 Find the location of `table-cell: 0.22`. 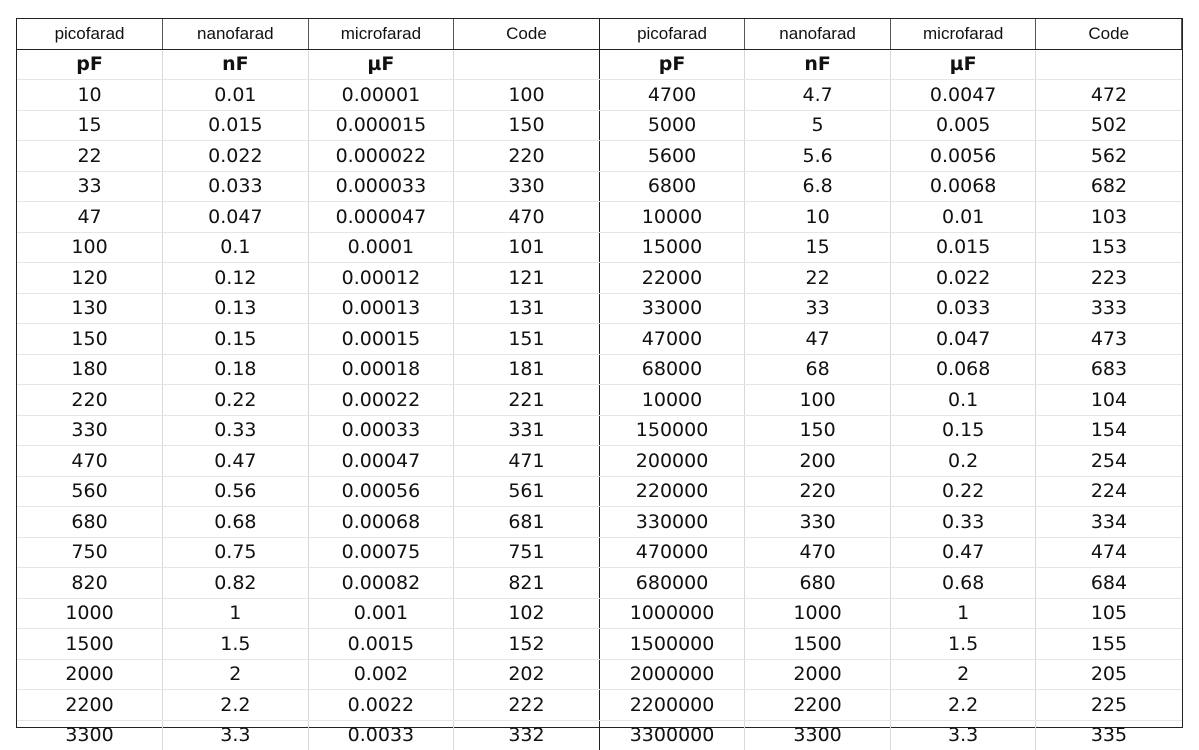

table-cell: 0.22 is located at coordinates (963, 491).